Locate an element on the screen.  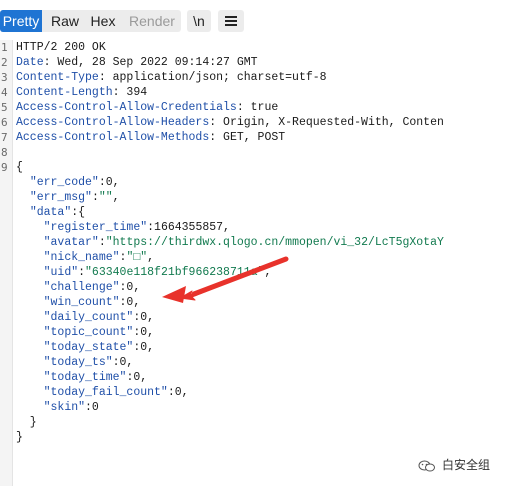
code-line: Content-Length: 394 is located at coordinates (81, 92).